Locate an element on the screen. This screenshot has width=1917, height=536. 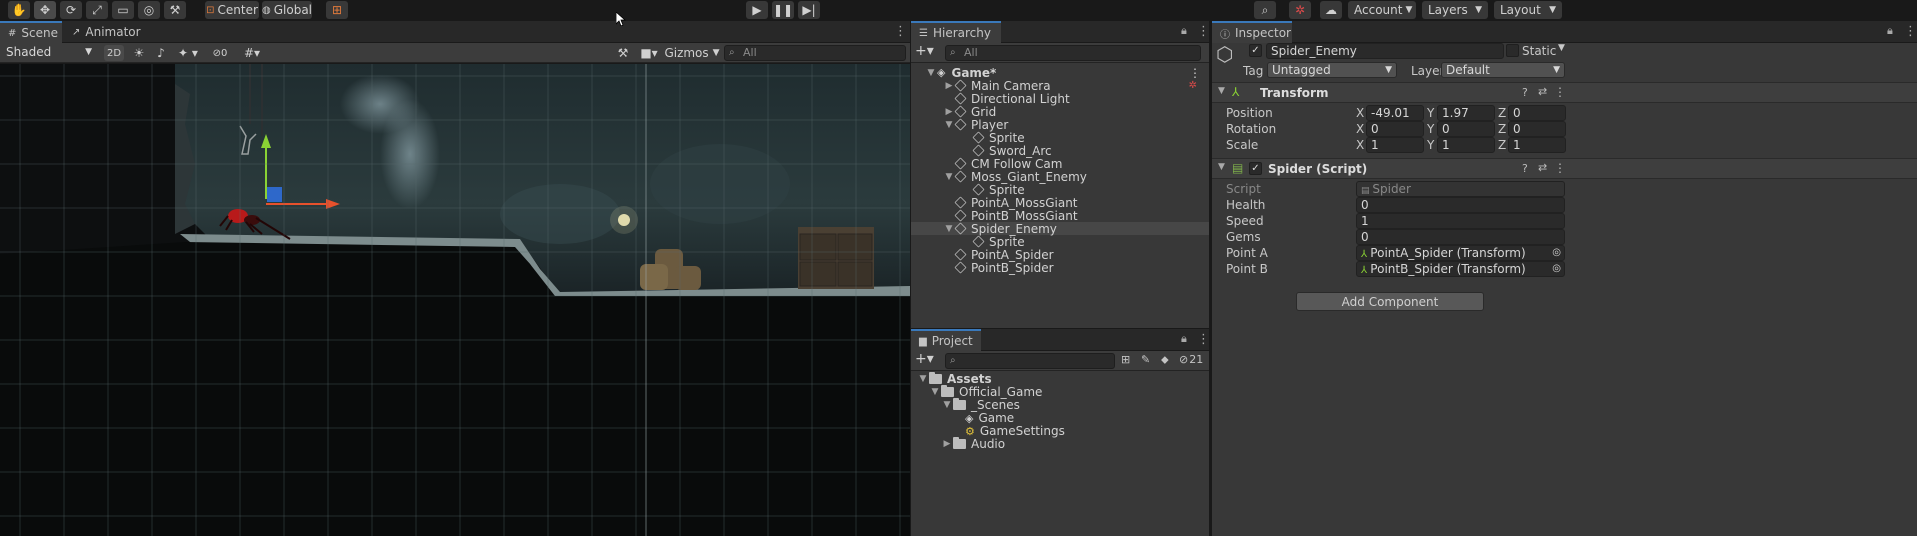
tag-dropdown: Untagged ▼ is located at coordinates (1332, 70).